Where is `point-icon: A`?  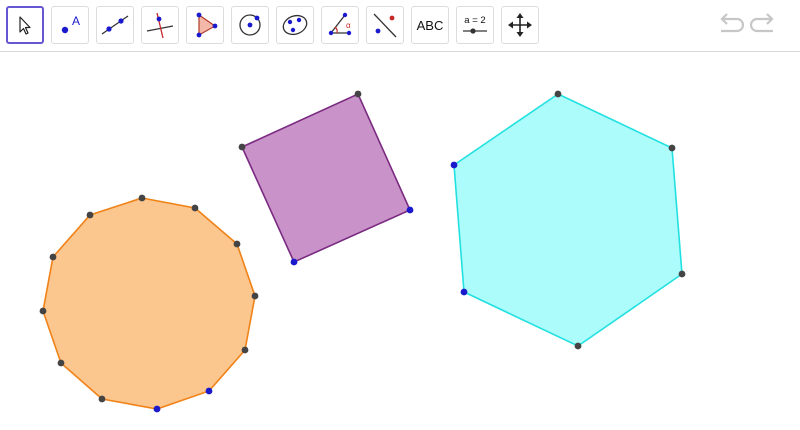 point-icon: A is located at coordinates (70, 25).